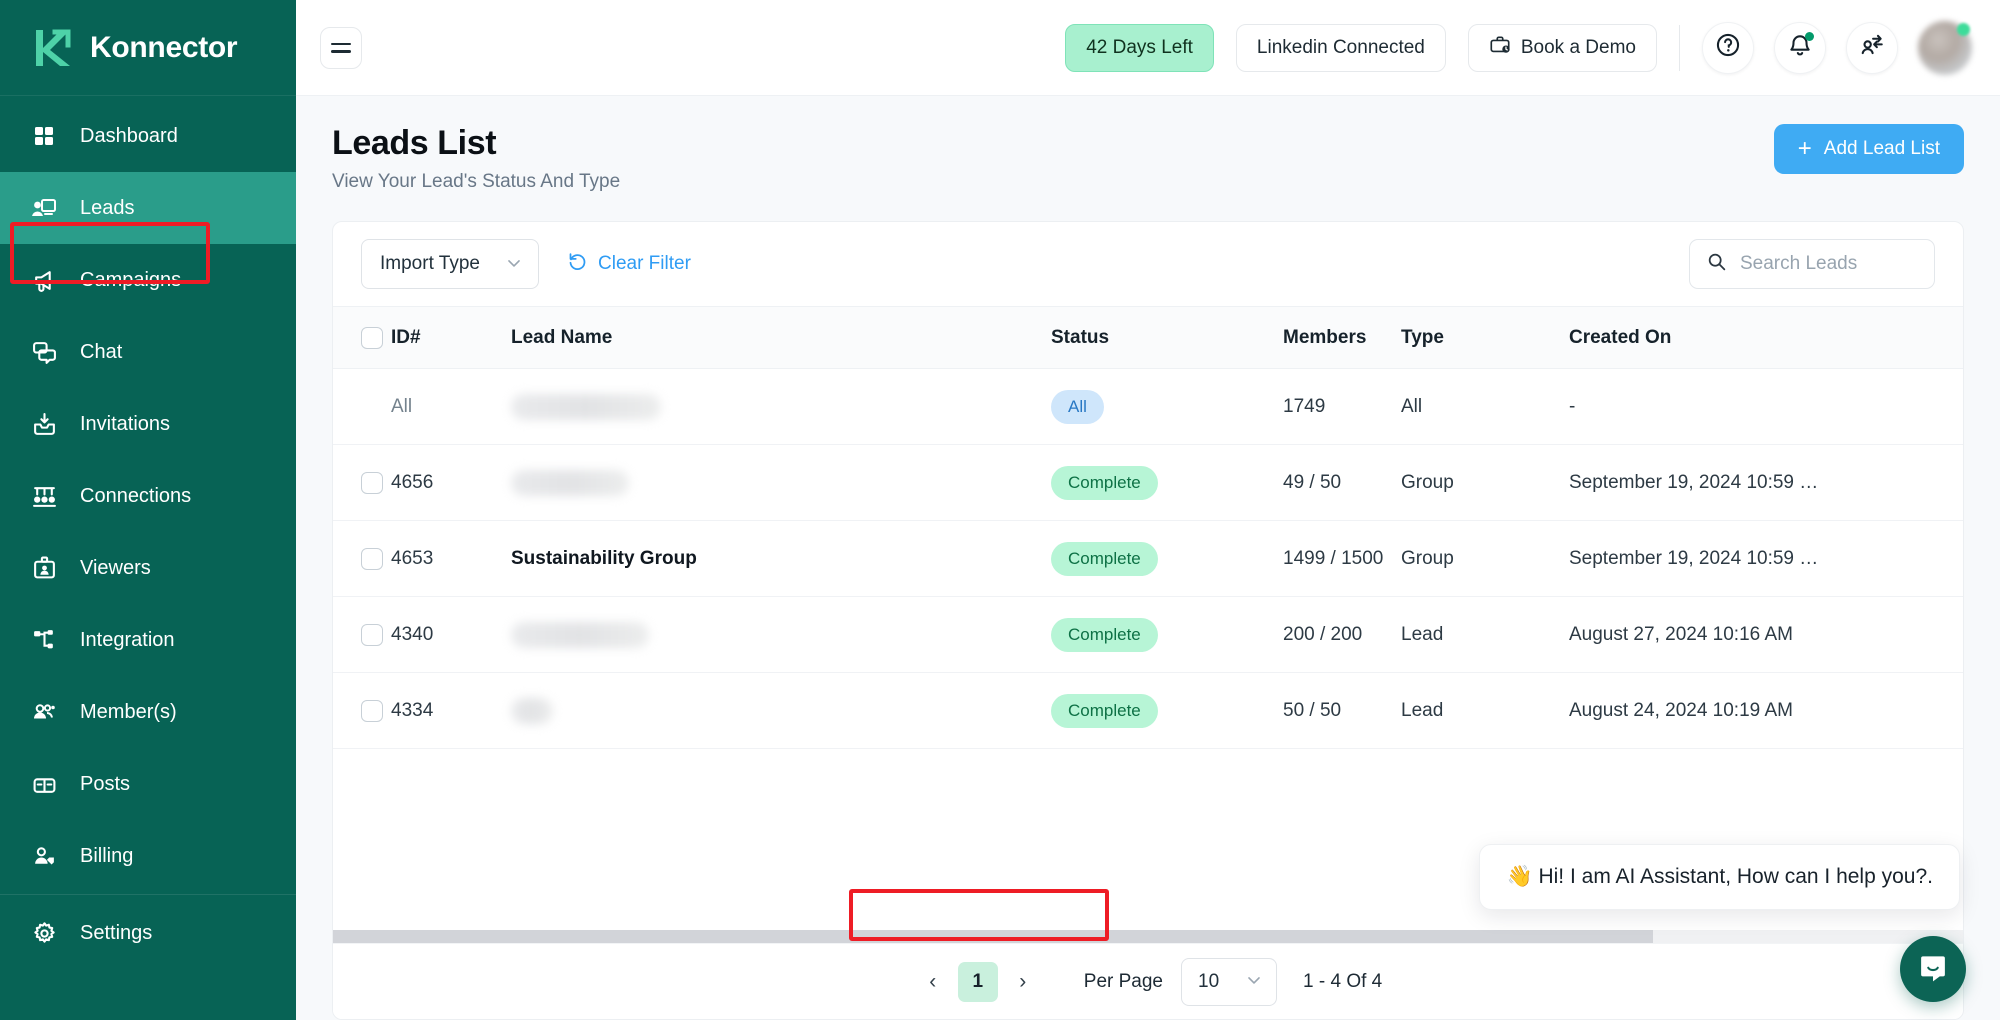 This screenshot has height=1020, width=2000. Describe the element at coordinates (1766, 337) in the screenshot. I see `column-header-created: Created On` at that location.